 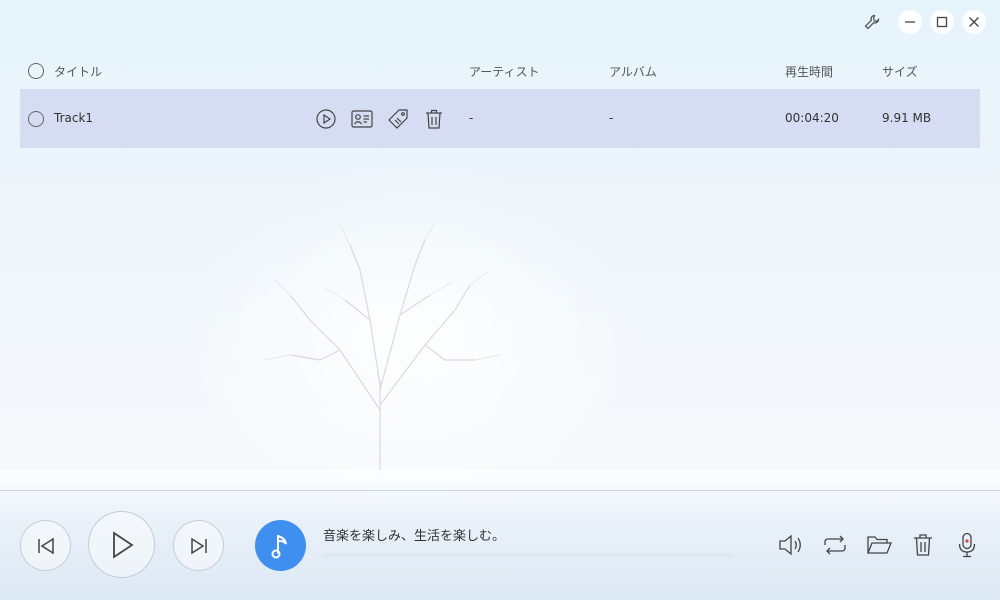 I want to click on header-album: アルバム, so click(x=633, y=72).